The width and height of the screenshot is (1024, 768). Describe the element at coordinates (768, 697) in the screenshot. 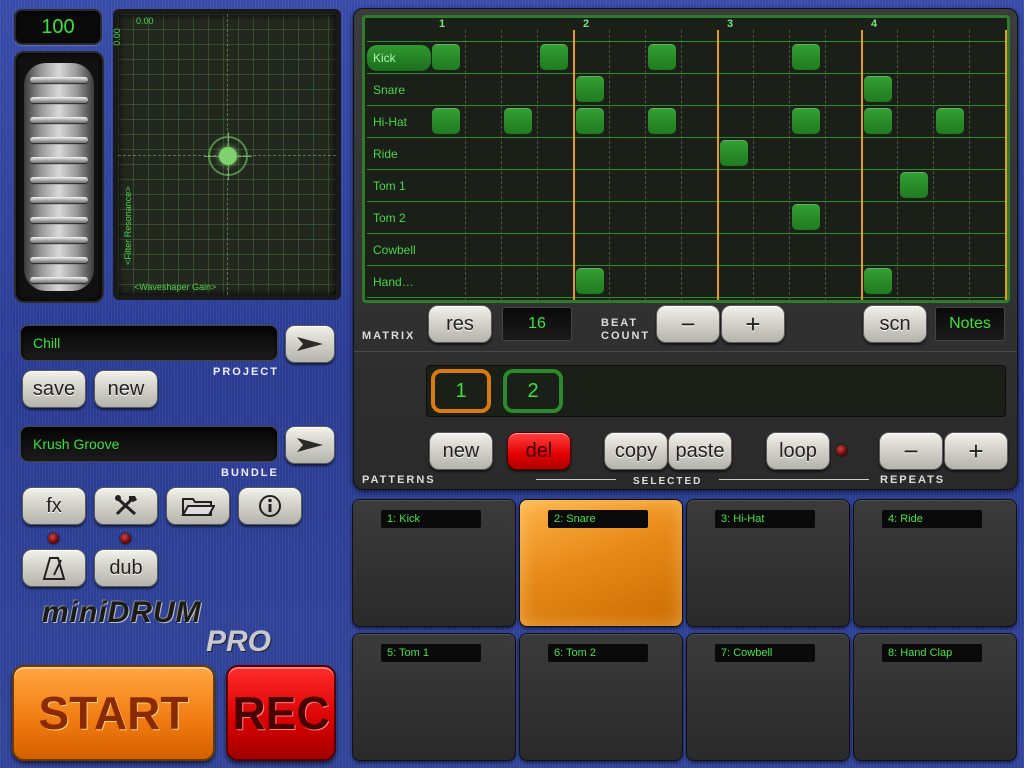

I see `drum-pad: 7: Cowbell` at that location.